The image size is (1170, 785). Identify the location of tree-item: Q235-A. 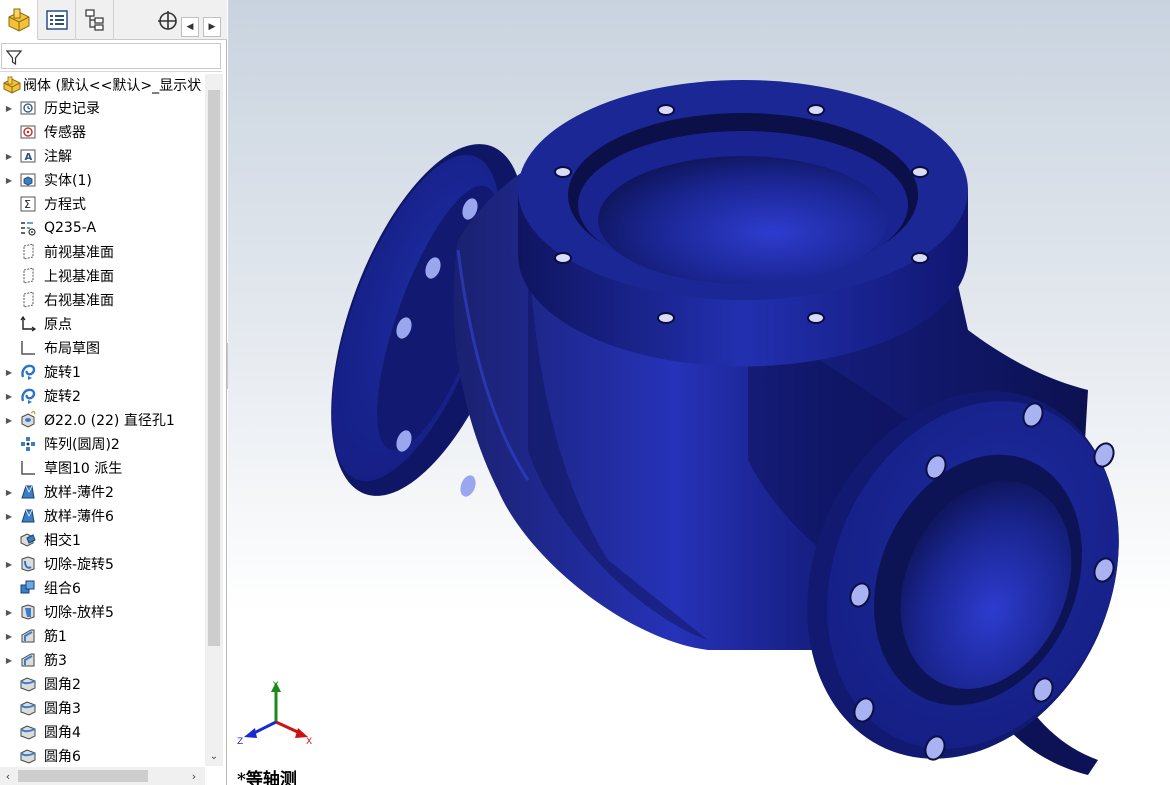
(102, 228).